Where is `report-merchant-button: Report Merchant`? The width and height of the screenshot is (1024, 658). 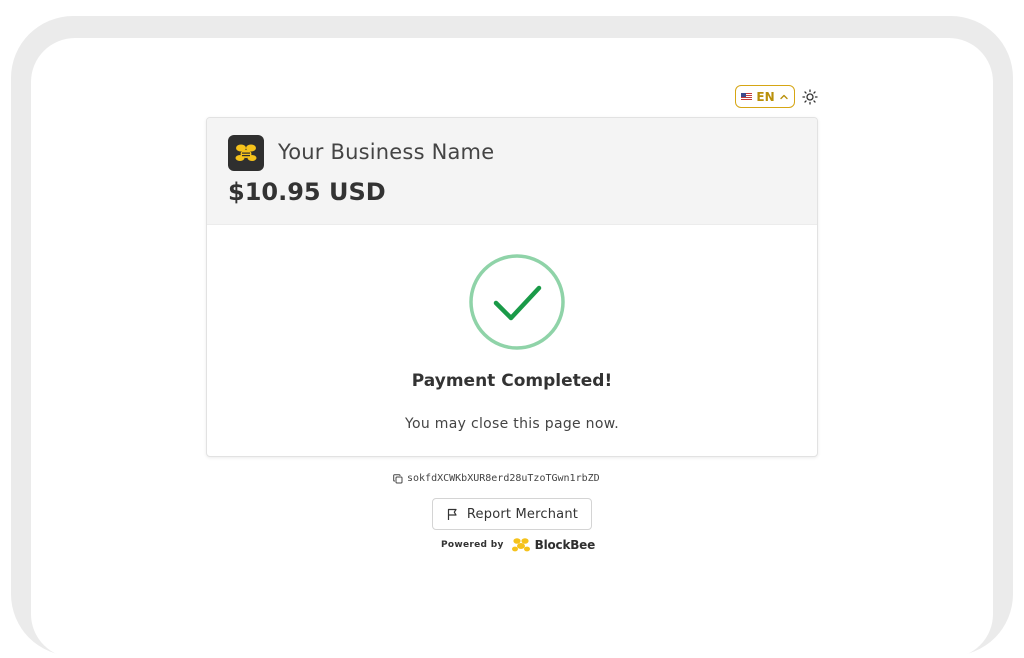 report-merchant-button: Report Merchant is located at coordinates (512, 514).